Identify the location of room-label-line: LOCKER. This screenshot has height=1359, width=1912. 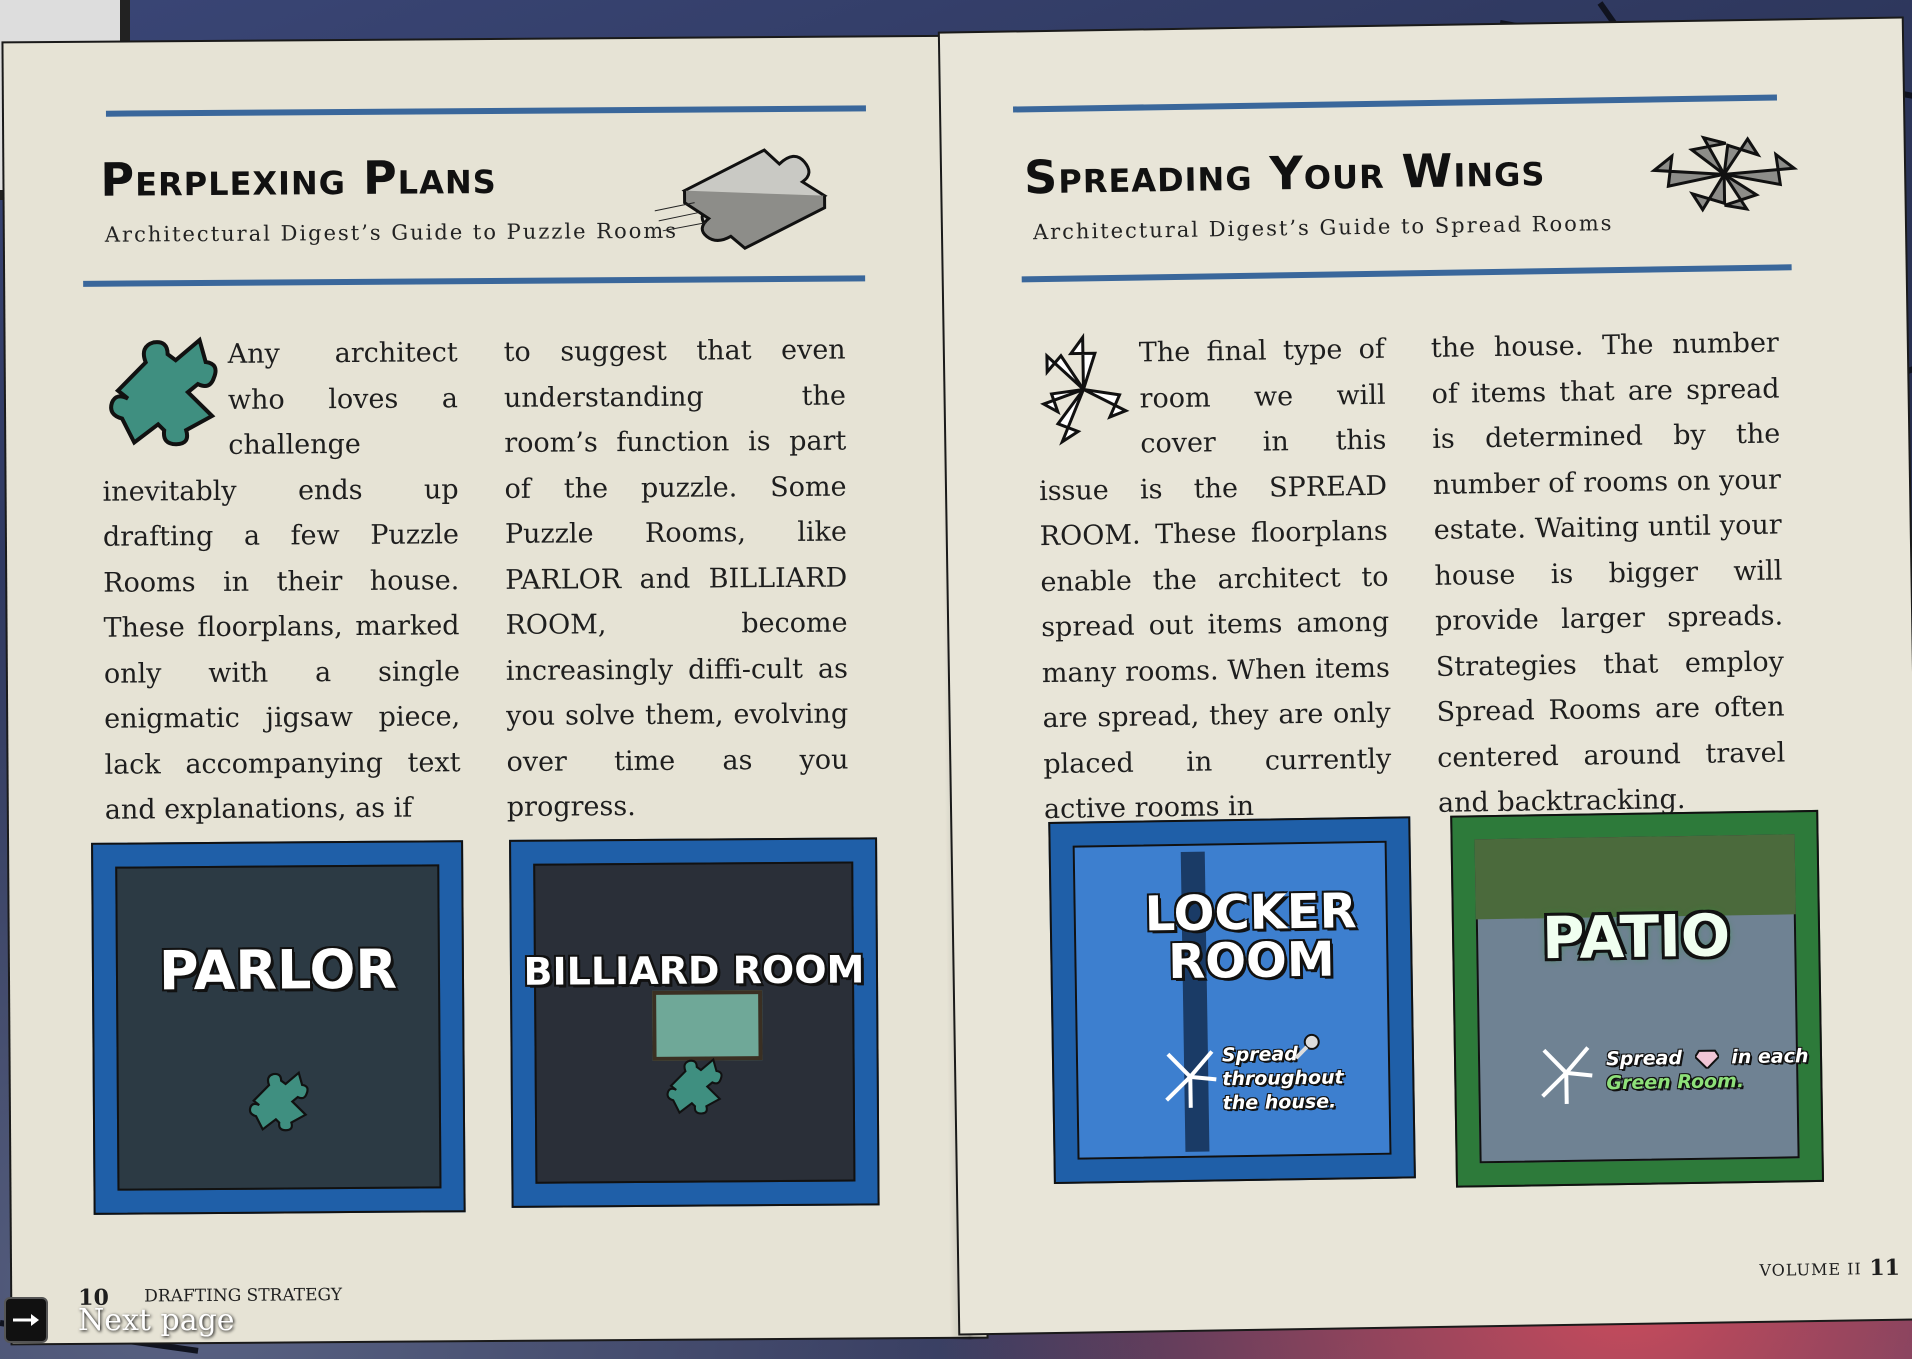
(1251, 913).